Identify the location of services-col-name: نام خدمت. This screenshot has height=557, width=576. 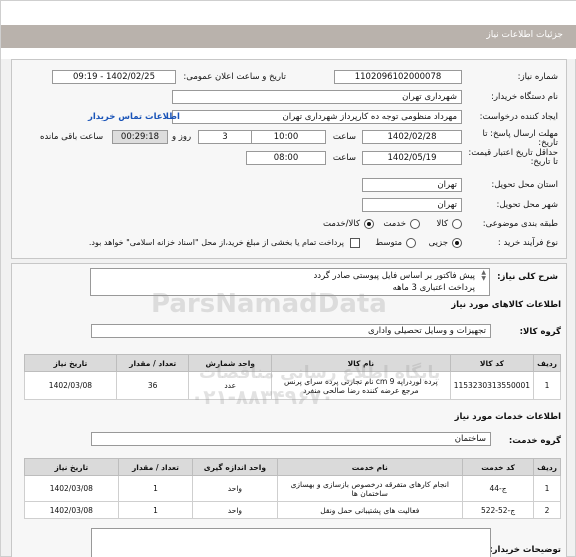
(370, 467).